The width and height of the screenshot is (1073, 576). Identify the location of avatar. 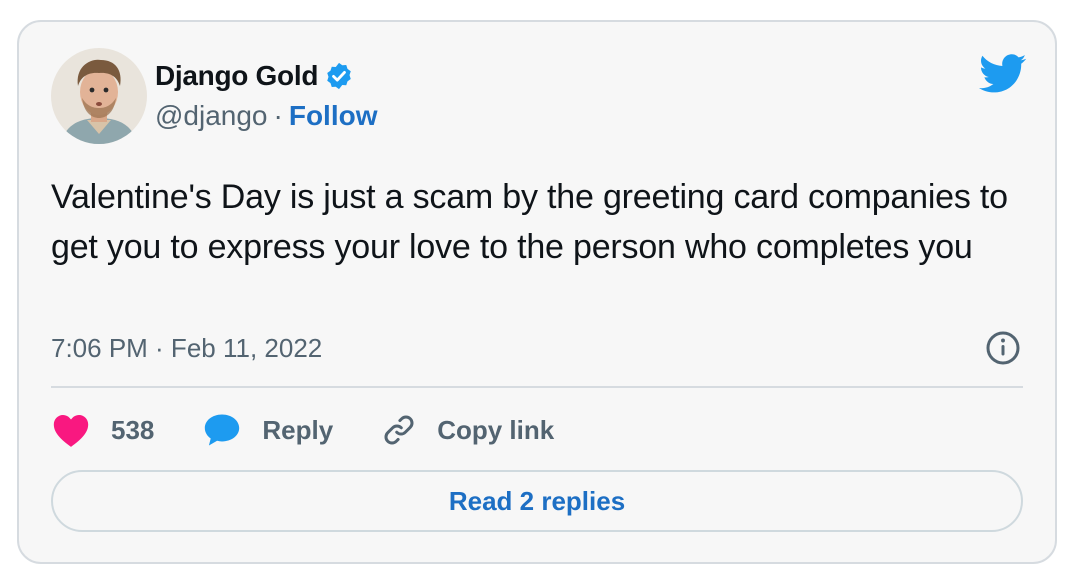
(99, 96).